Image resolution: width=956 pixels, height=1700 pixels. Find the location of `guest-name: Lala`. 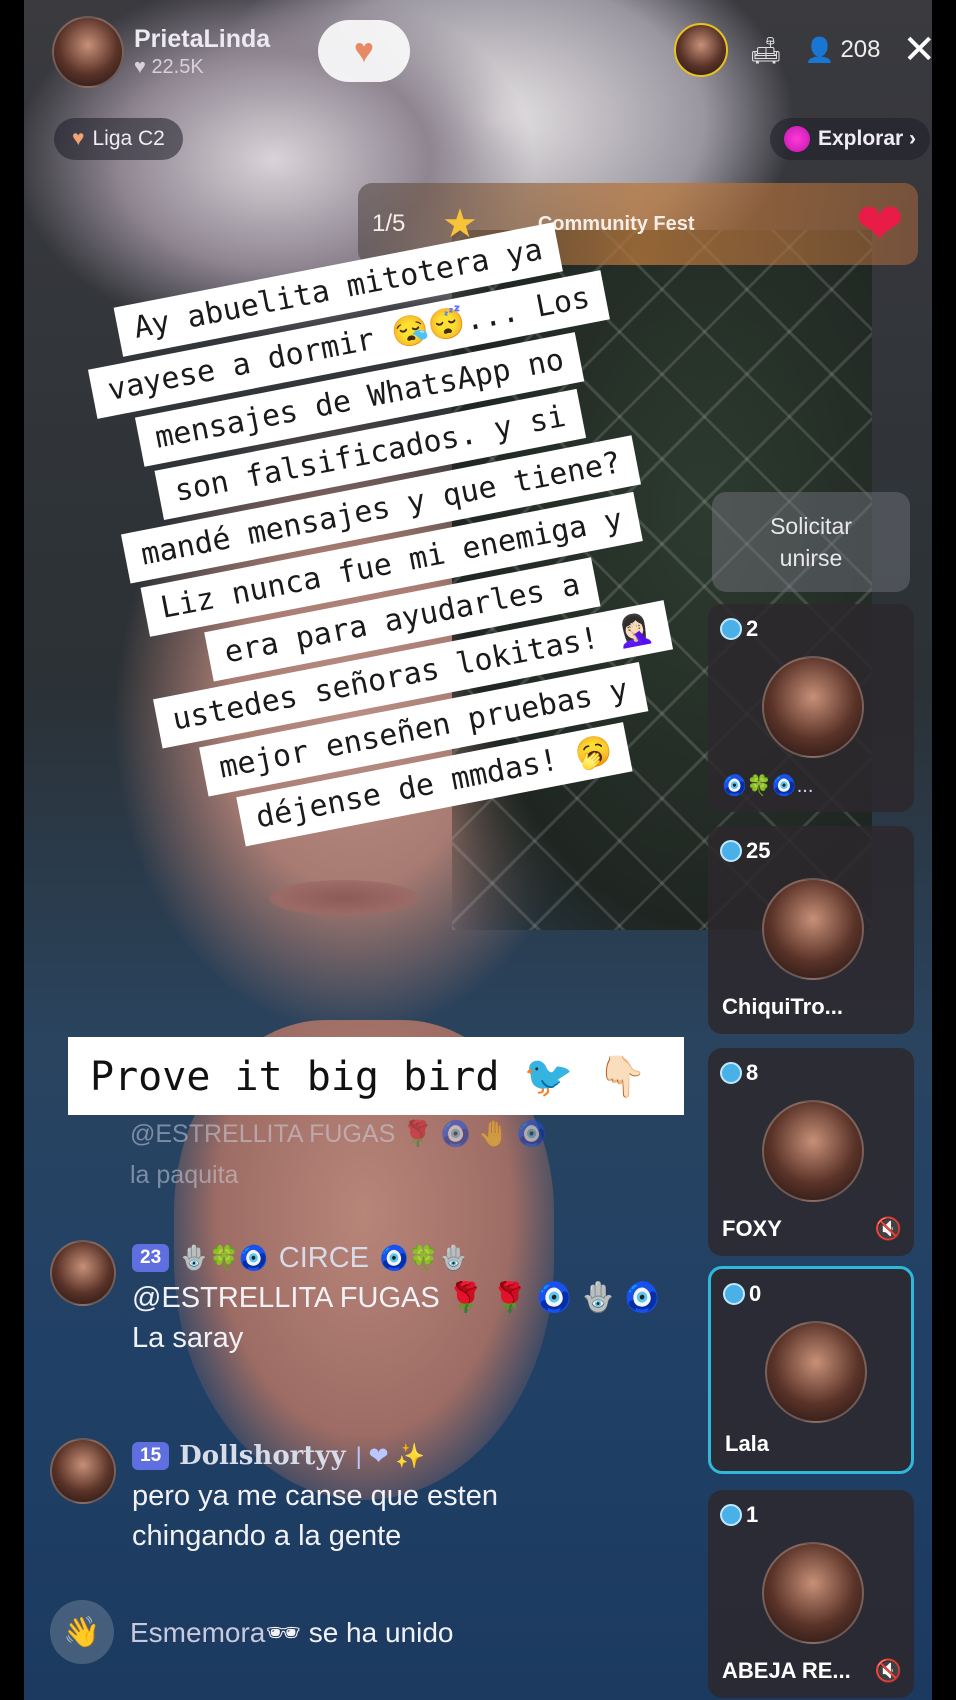

guest-name: Lala is located at coordinates (747, 1443).